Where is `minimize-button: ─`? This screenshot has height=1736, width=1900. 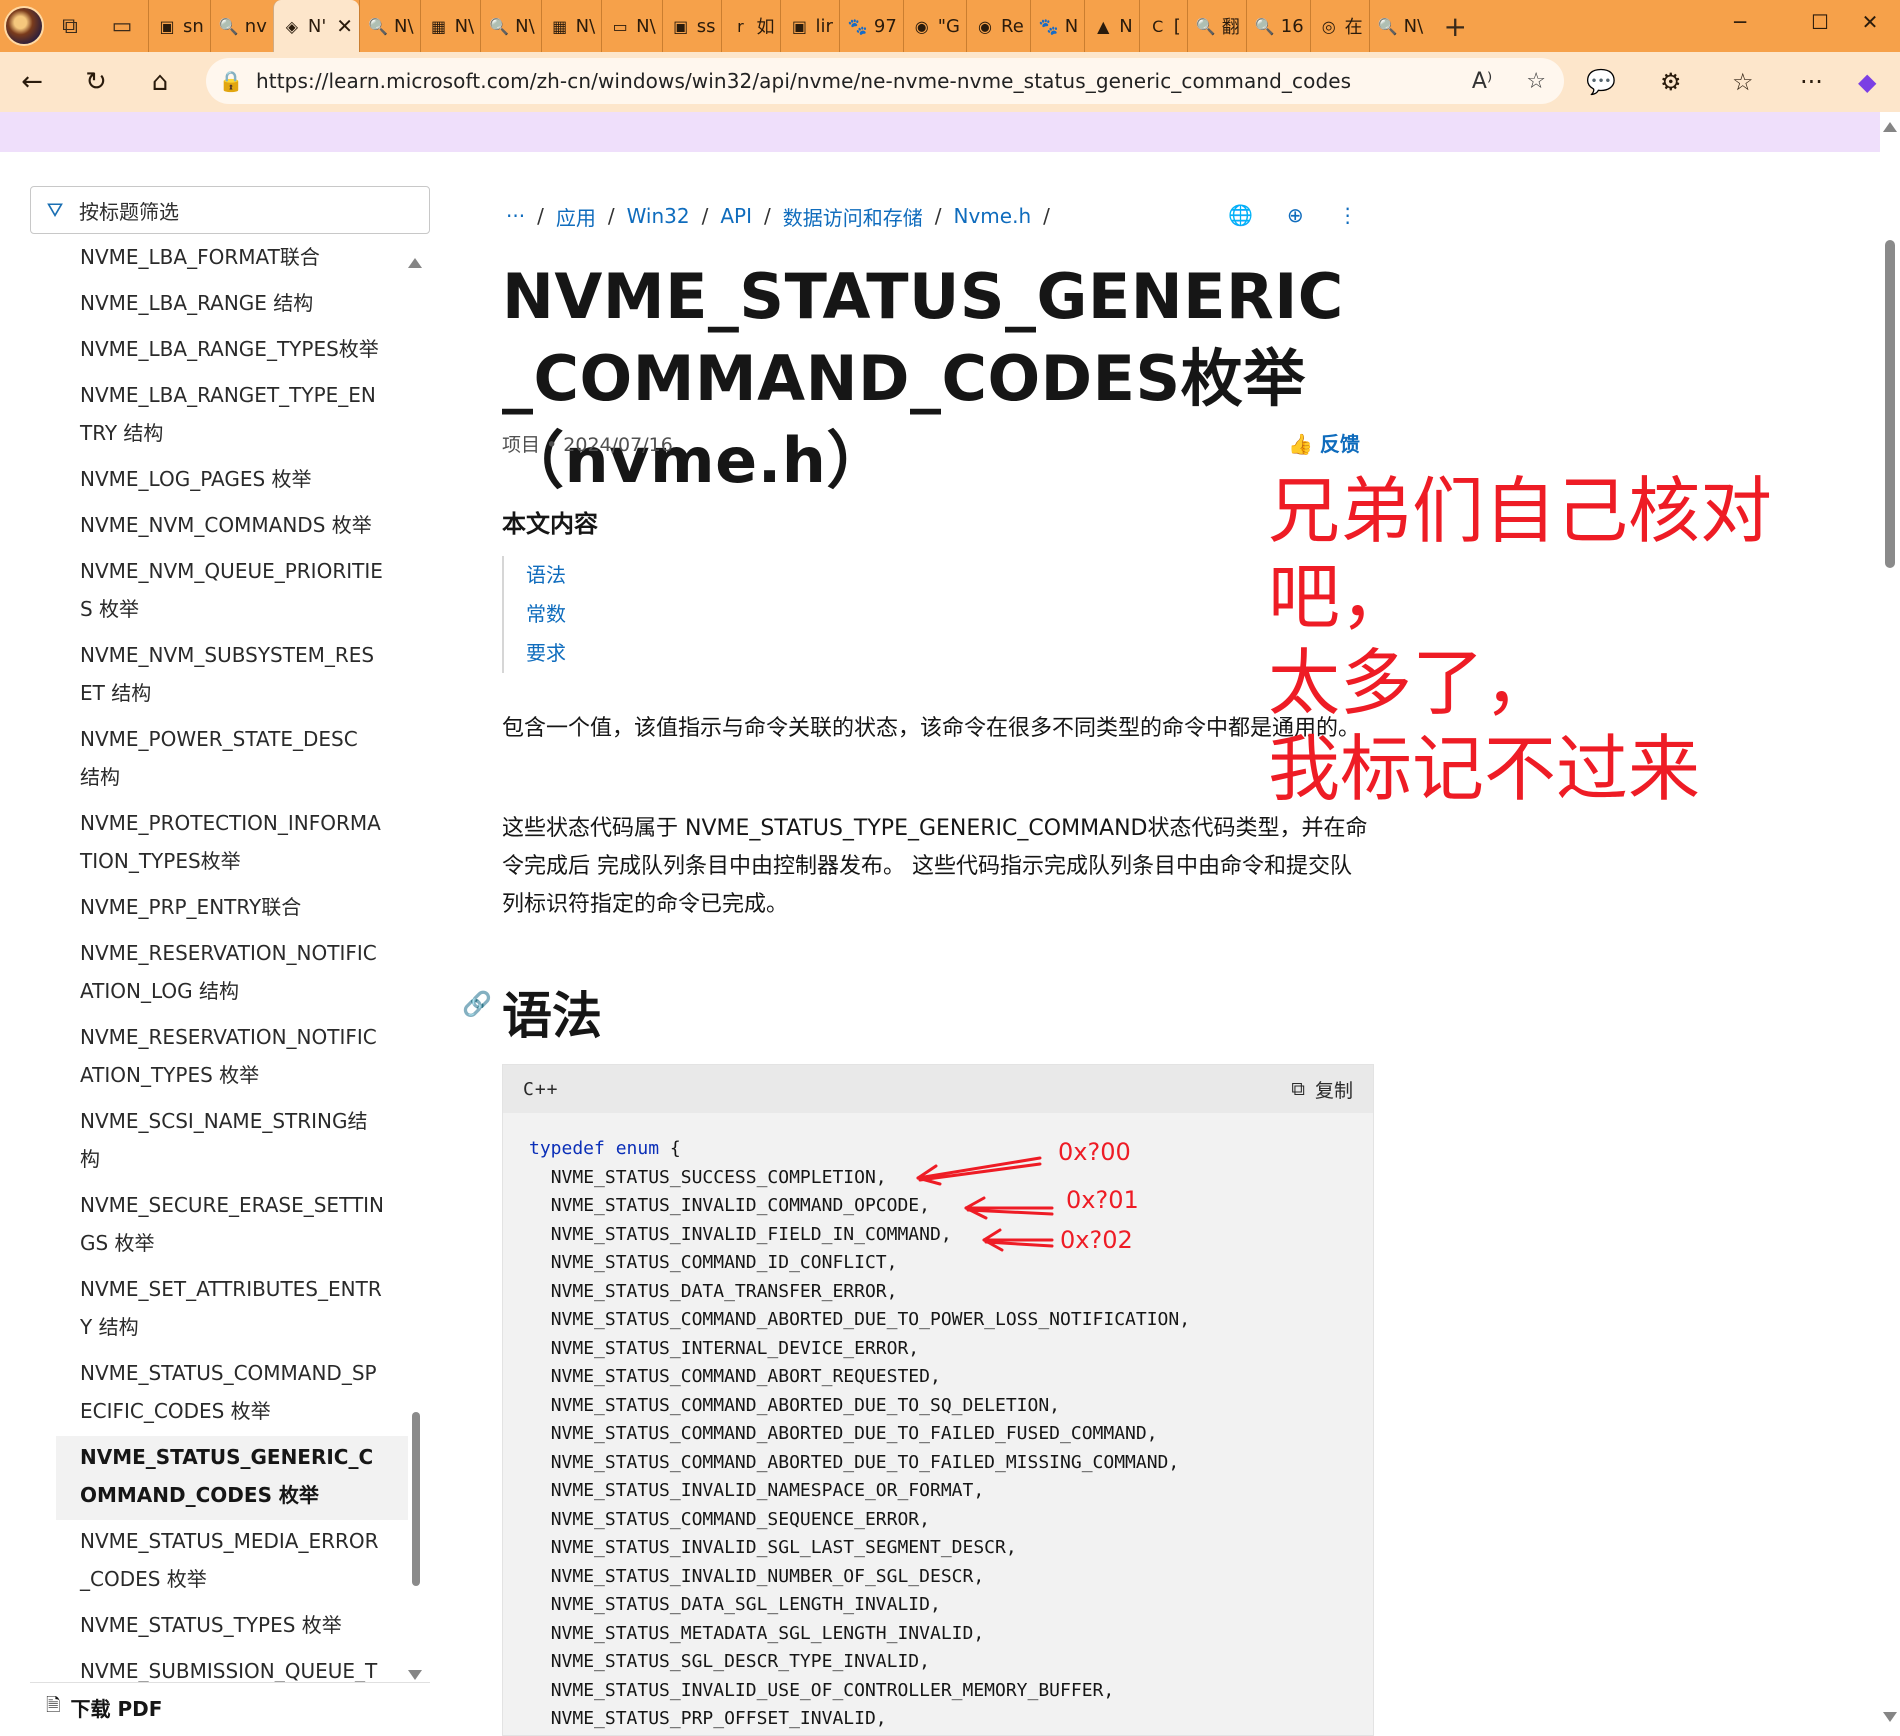
minimize-button: ─ is located at coordinates (1740, 22).